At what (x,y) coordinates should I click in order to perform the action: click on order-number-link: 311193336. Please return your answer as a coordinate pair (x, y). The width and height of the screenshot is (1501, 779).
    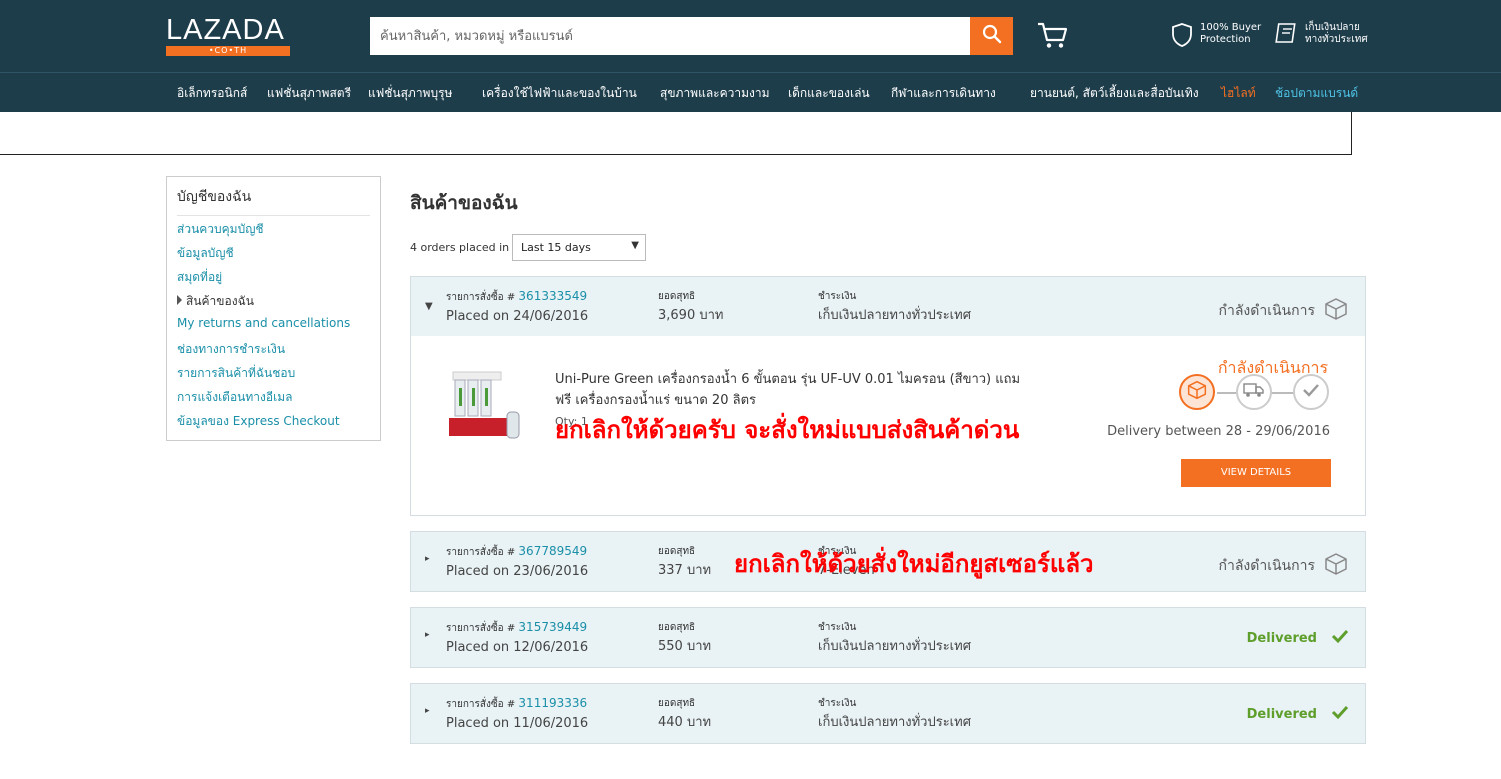
    Looking at the image, I should click on (552, 703).